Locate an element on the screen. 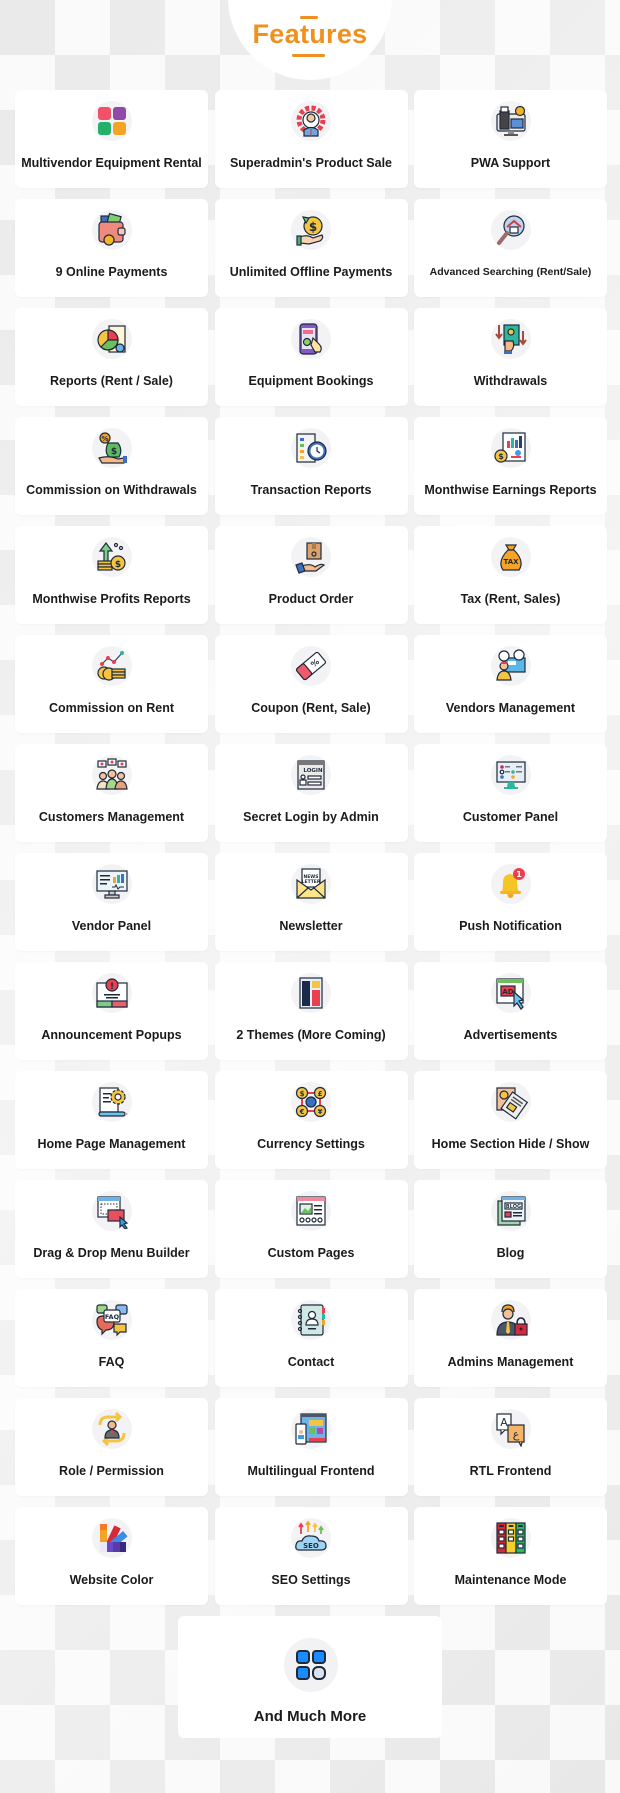 The width and height of the screenshot is (620, 1793). feature-card-customer-panel: Customer Panel is located at coordinates (510, 793).